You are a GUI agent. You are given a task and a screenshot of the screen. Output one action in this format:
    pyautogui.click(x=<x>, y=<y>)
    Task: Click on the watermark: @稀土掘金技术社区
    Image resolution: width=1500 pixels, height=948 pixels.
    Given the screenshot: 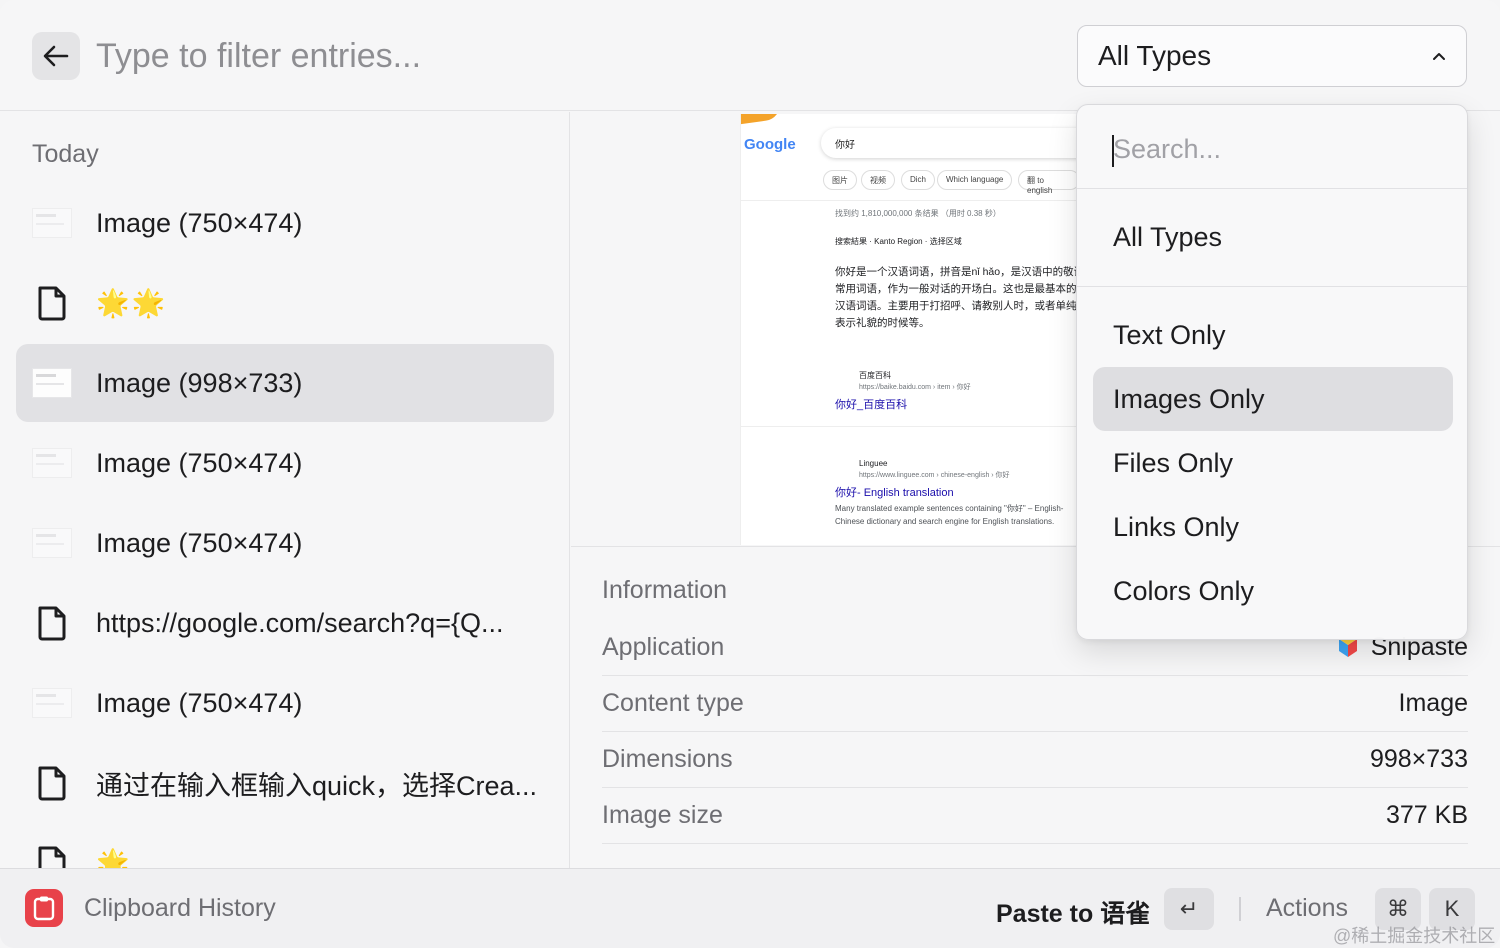 What is the action you would take?
    pyautogui.click(x=1414, y=936)
    